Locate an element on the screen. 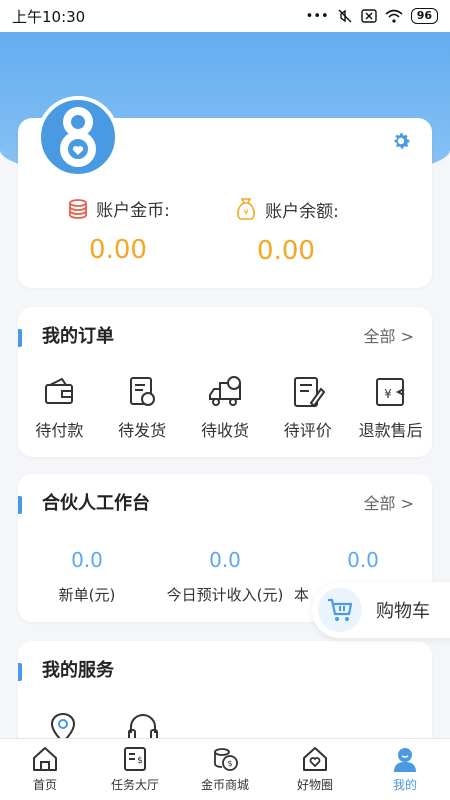  tab-home: 首页 is located at coordinates (45, 769).